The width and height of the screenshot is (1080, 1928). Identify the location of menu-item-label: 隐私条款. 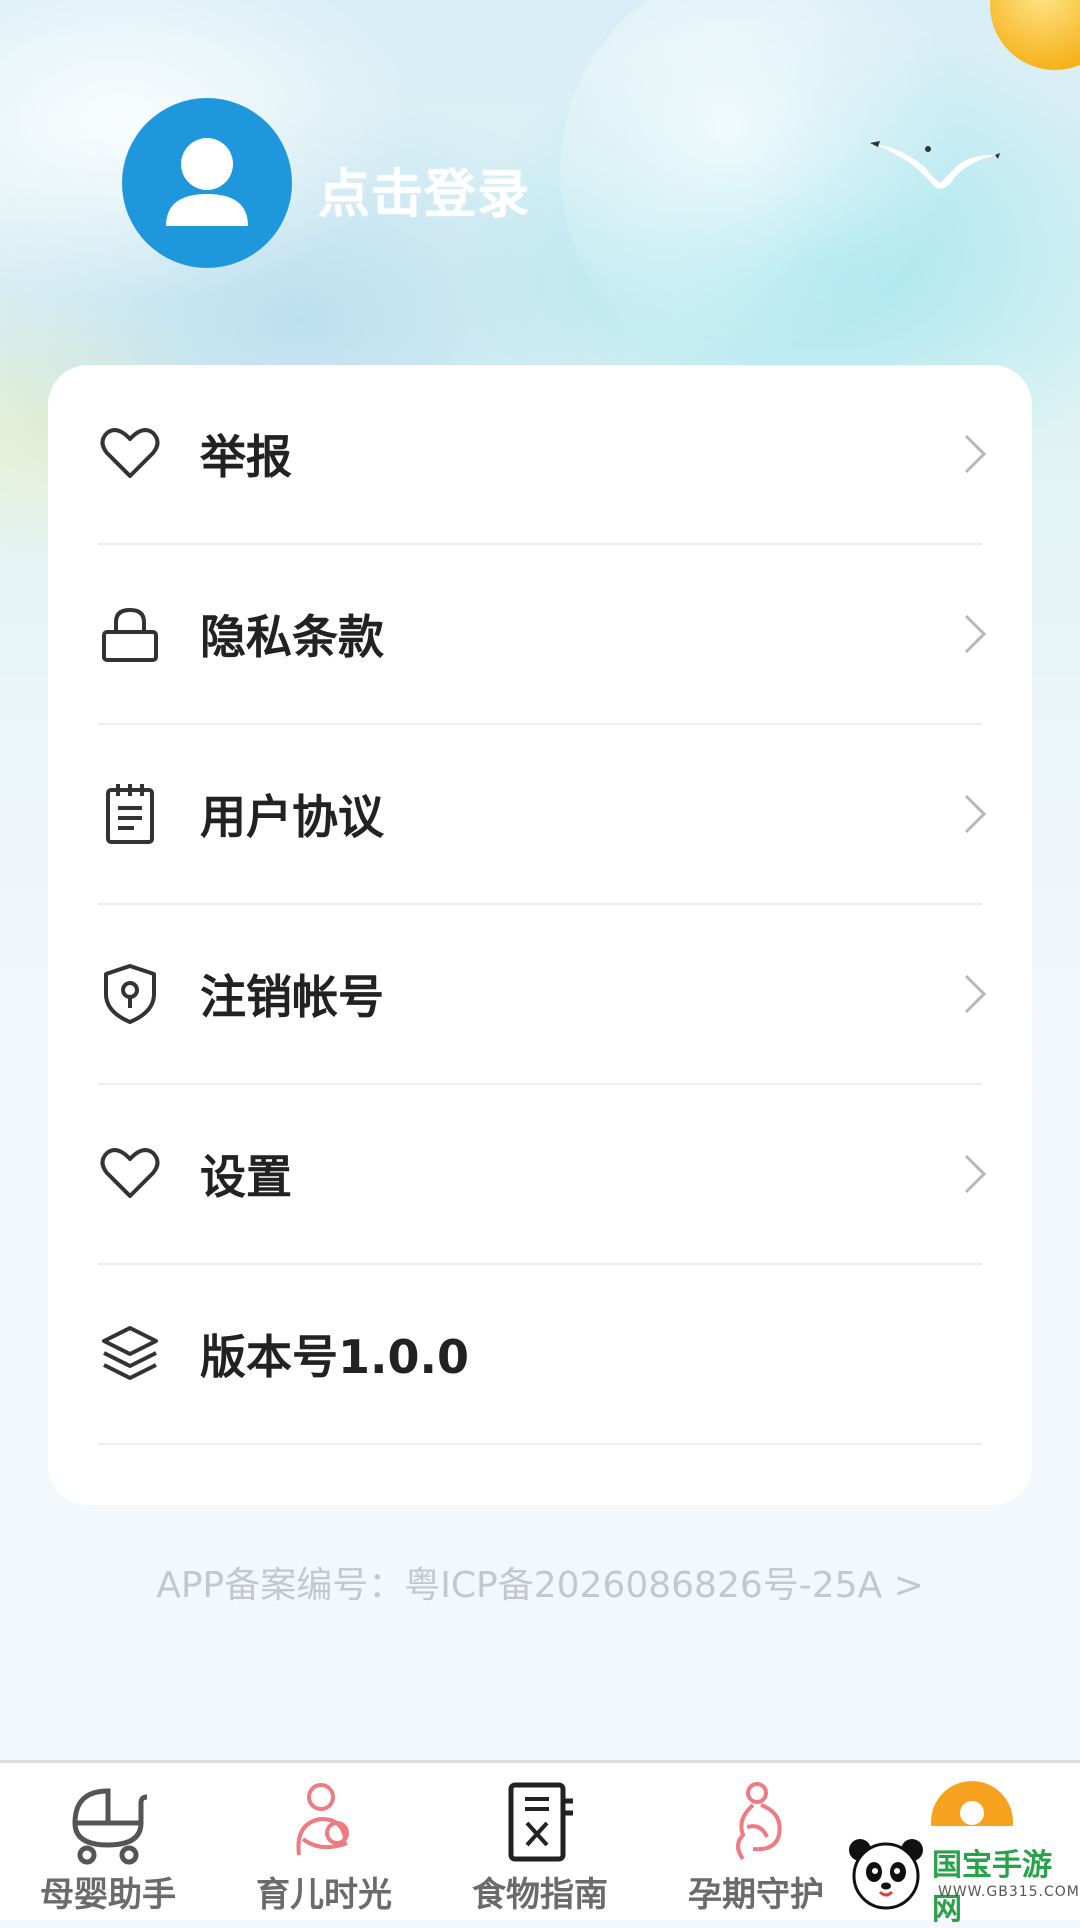
(292, 637).